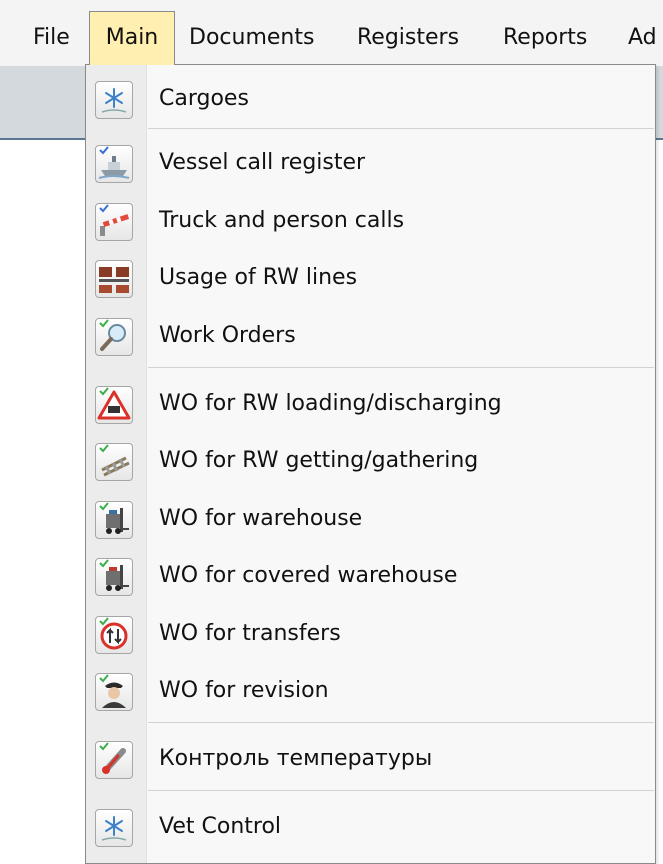  I want to click on menu-item-label: WO for RW loading/discharging, so click(330, 403).